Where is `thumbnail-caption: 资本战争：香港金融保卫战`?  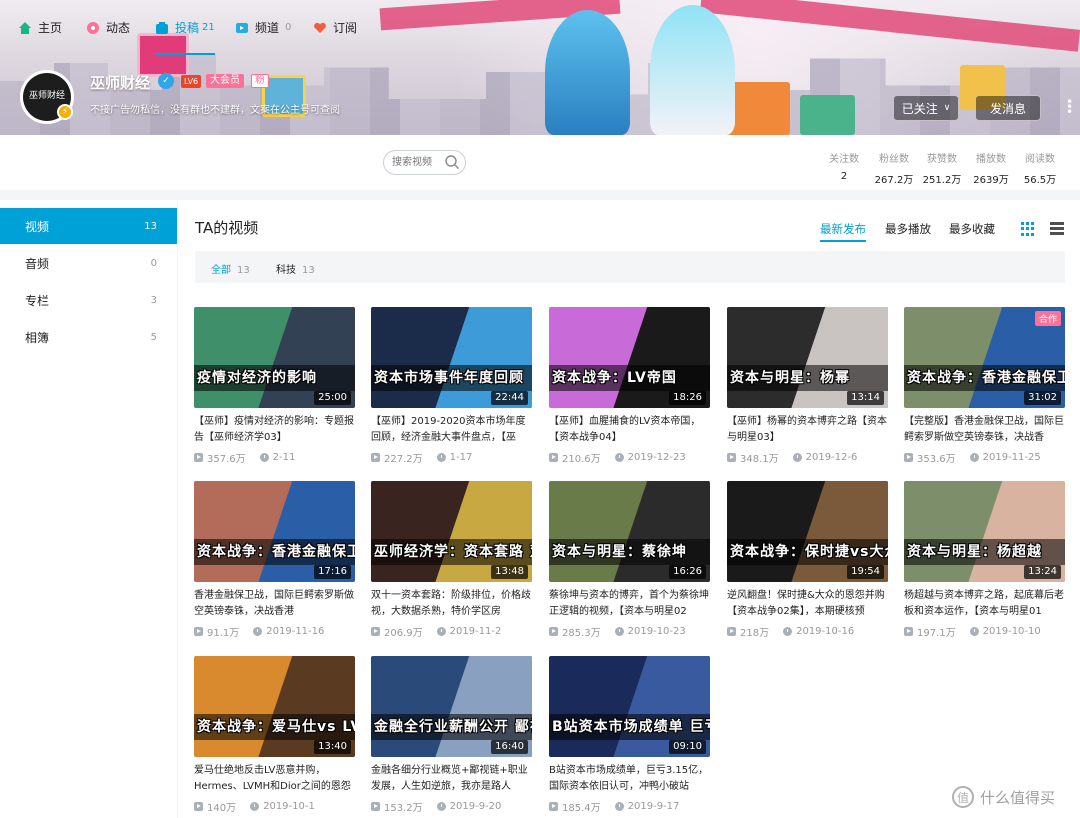
thumbnail-caption: 资本战争：香港金融保卫战 is located at coordinates (984, 378).